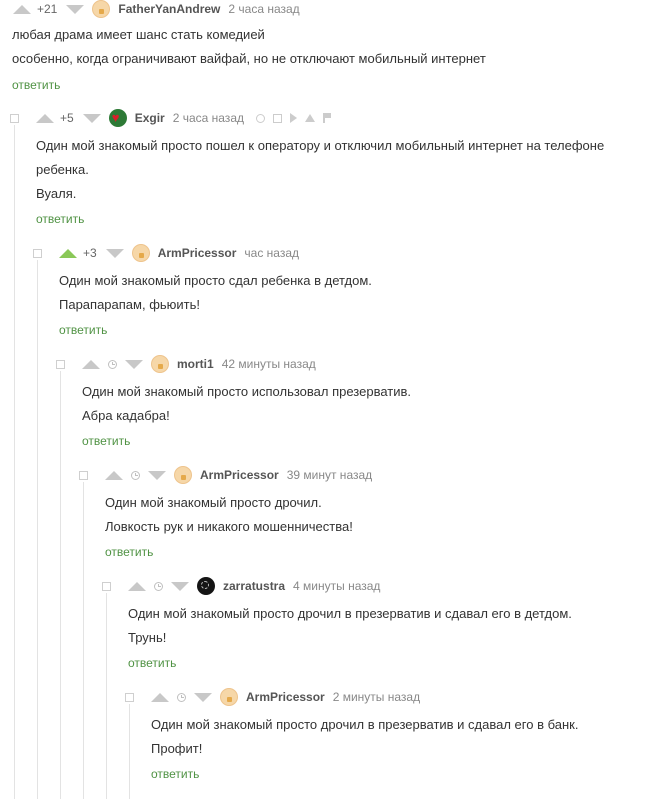 This screenshot has height=799, width=650. I want to click on comment-header: ArmPricessor 2 минуты назад, so click(285, 697).